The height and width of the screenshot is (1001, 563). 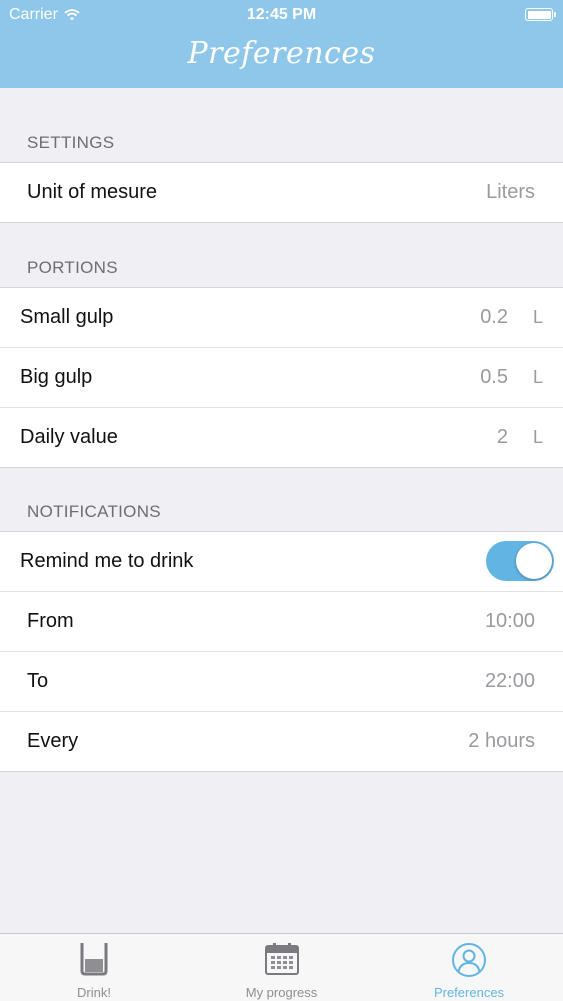 What do you see at coordinates (494, 317) in the screenshot?
I see `small-gulp-value: 0.2` at bounding box center [494, 317].